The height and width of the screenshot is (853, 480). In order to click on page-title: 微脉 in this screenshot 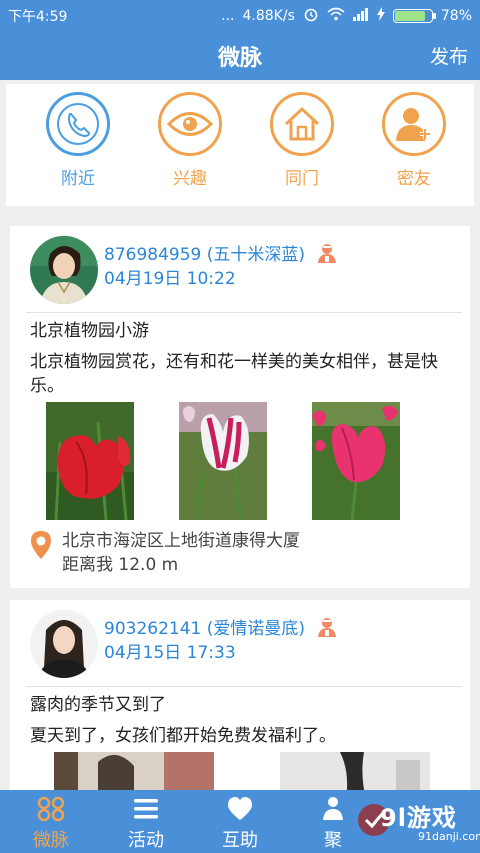, I will do `click(239, 58)`.